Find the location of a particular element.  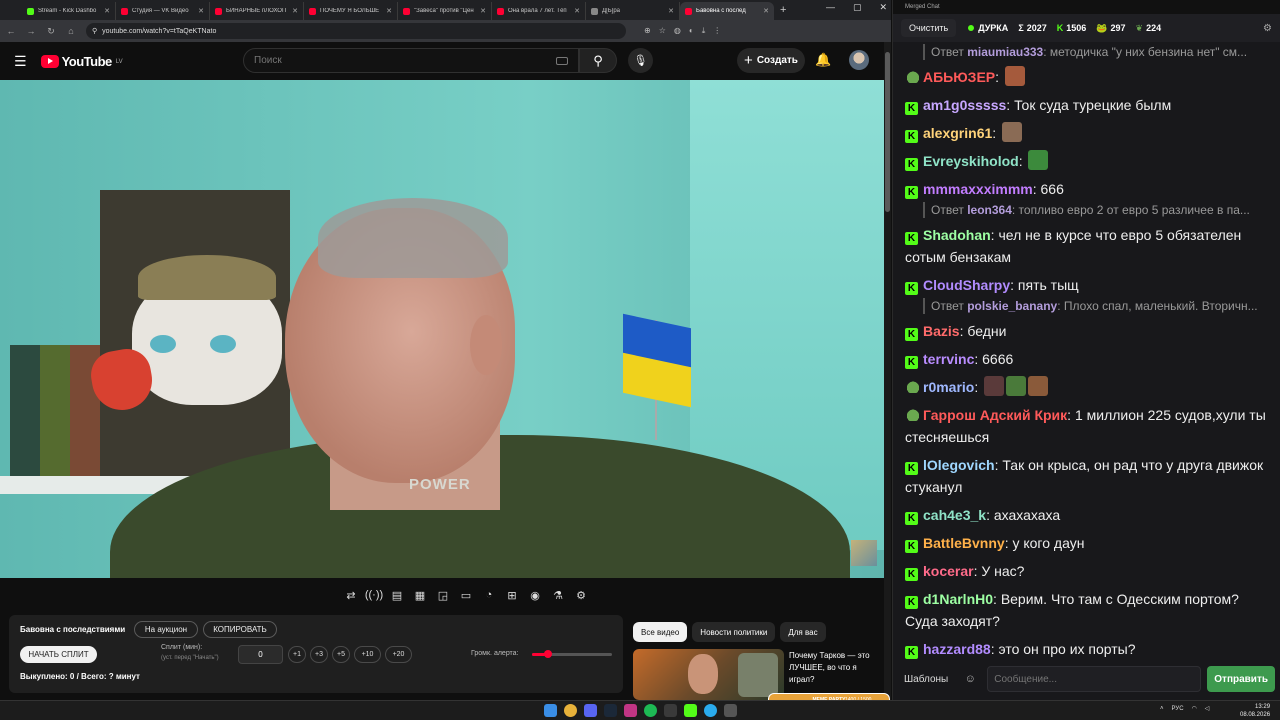

chat-username: kocerar is located at coordinates (948, 571).